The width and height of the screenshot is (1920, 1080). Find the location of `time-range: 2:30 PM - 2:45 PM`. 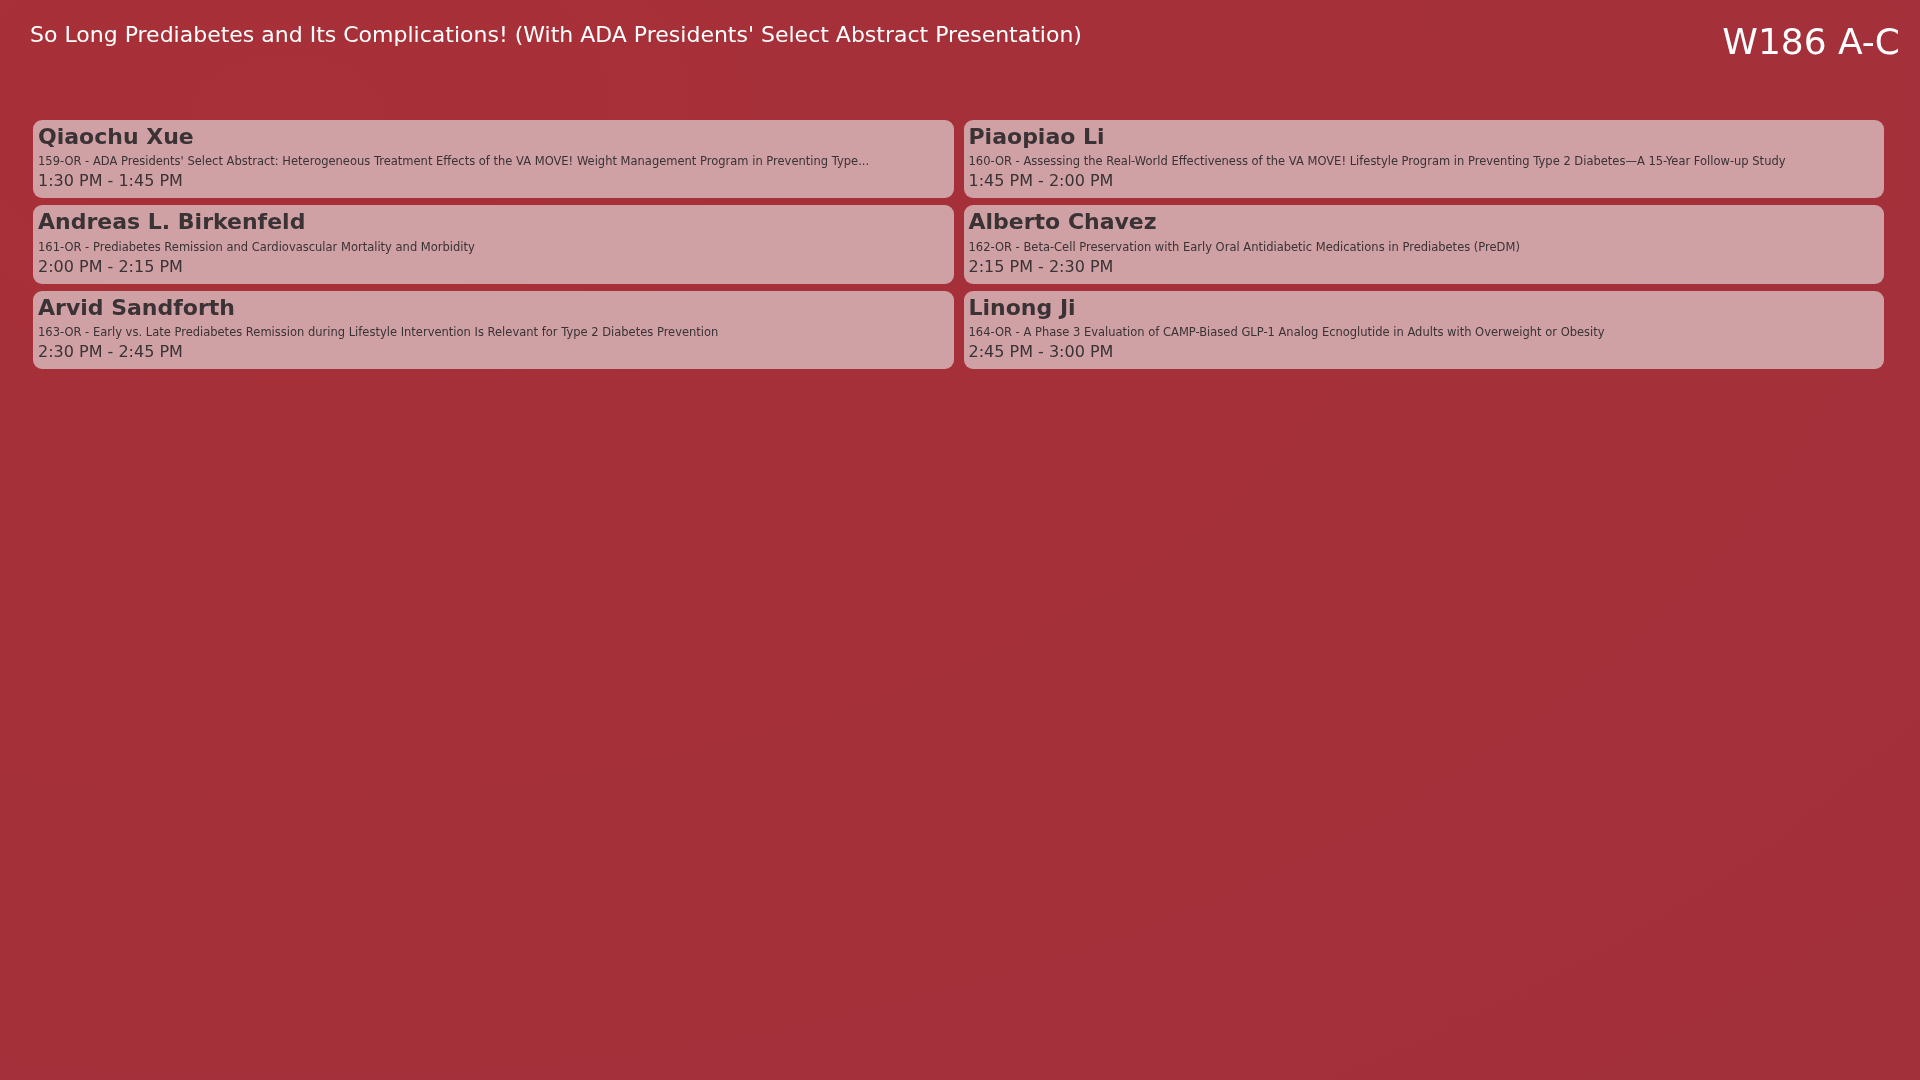

time-range: 2:30 PM - 2:45 PM is located at coordinates (111, 352).